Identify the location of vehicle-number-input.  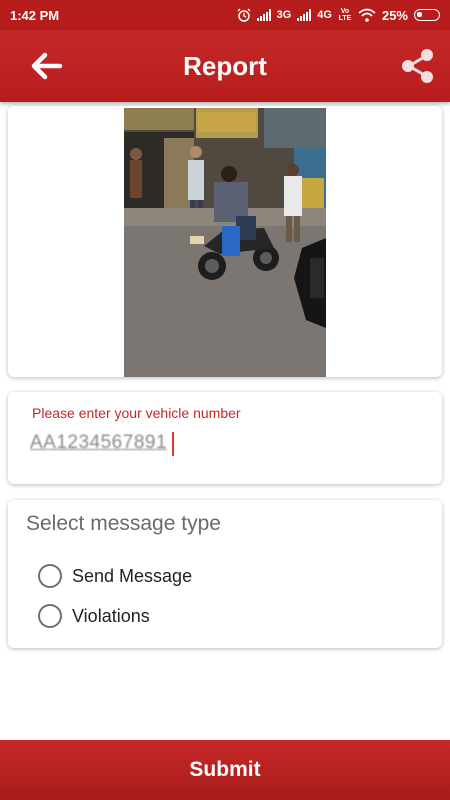
(115, 443).